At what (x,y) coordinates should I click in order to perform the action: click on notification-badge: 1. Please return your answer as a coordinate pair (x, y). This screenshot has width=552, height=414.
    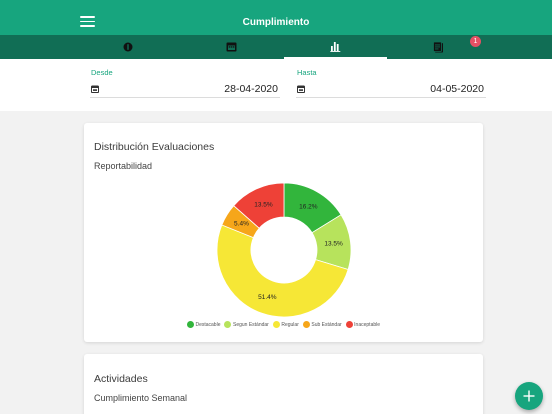
    Looking at the image, I should click on (475, 41).